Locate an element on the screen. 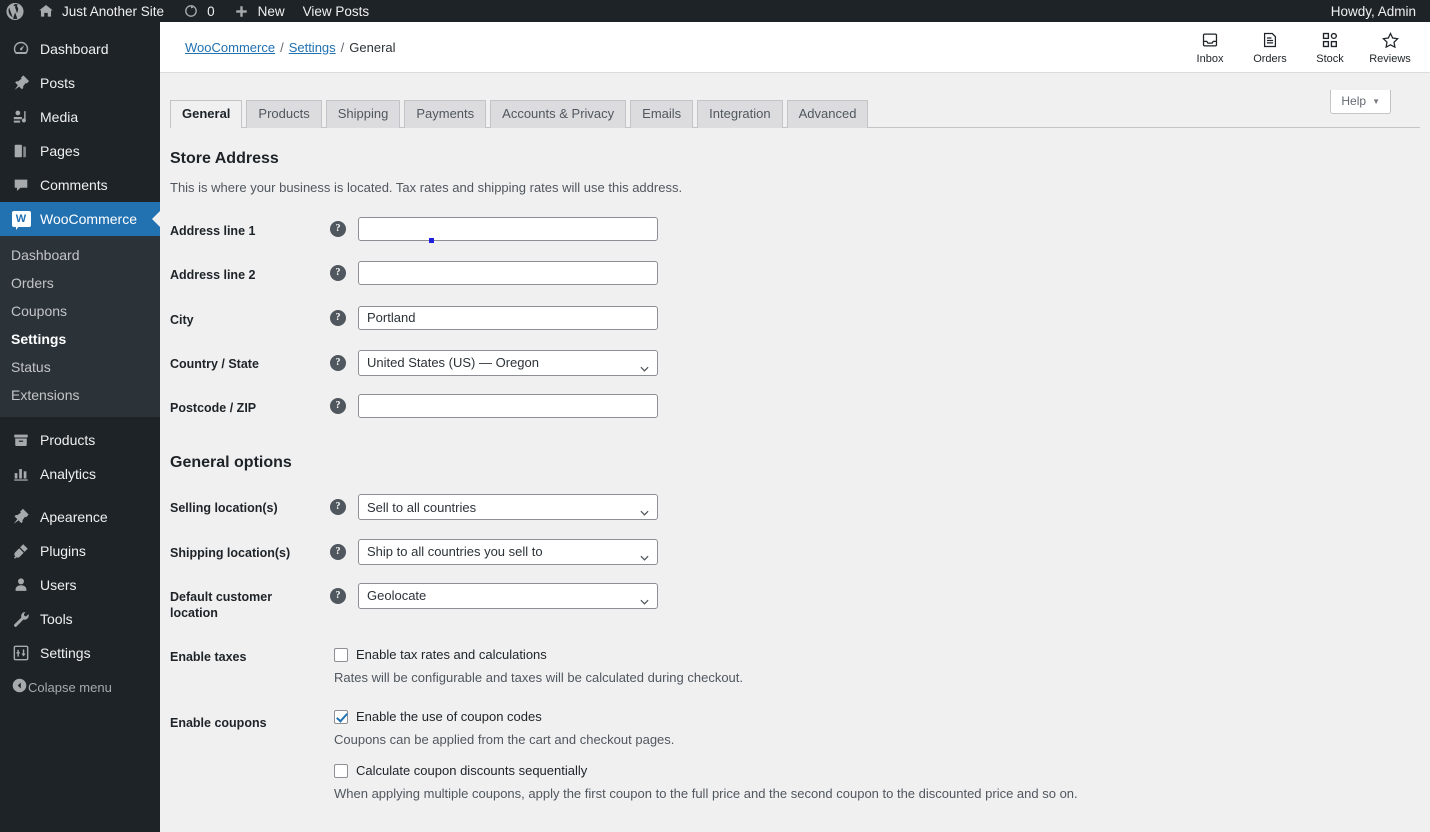  shipping-locations-select: Ship to all countries you sell to is located at coordinates (508, 551).